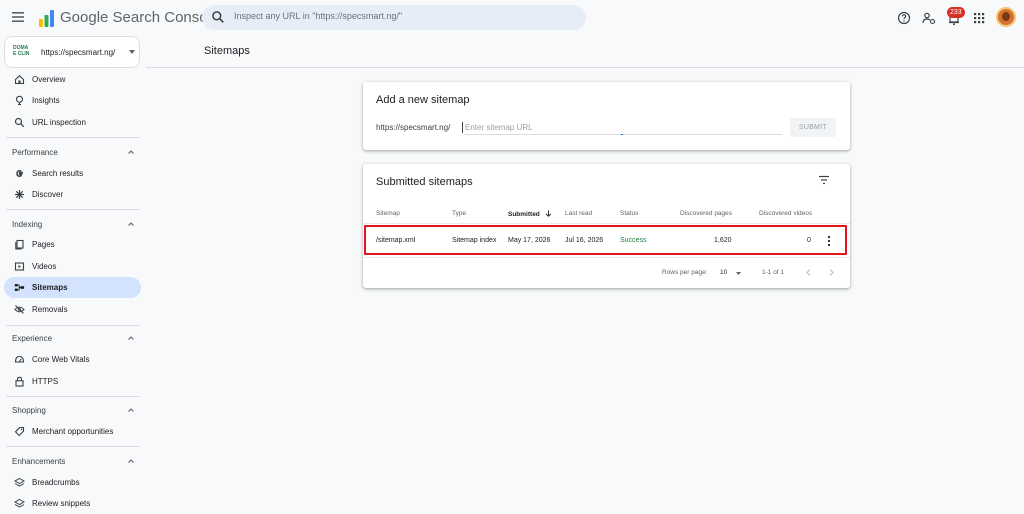  Describe the element at coordinates (530, 214) in the screenshot. I see `column-header-submitted: Submitted` at that location.